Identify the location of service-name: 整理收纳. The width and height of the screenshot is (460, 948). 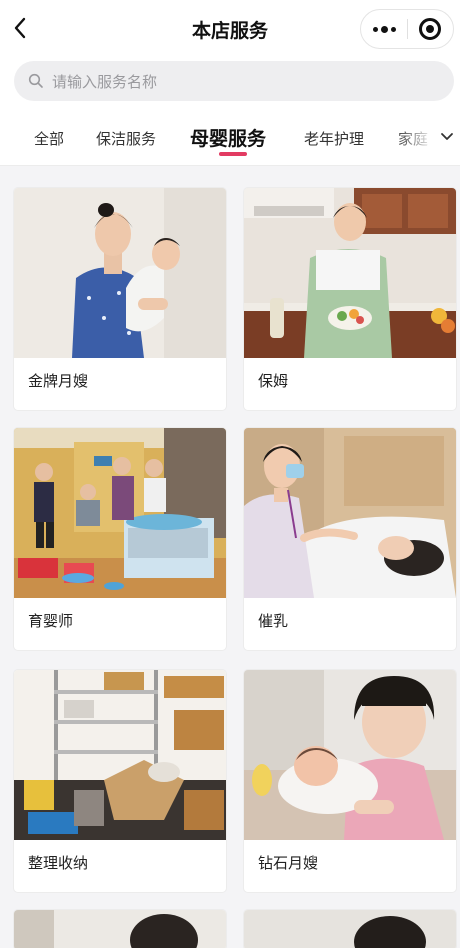
(58, 863).